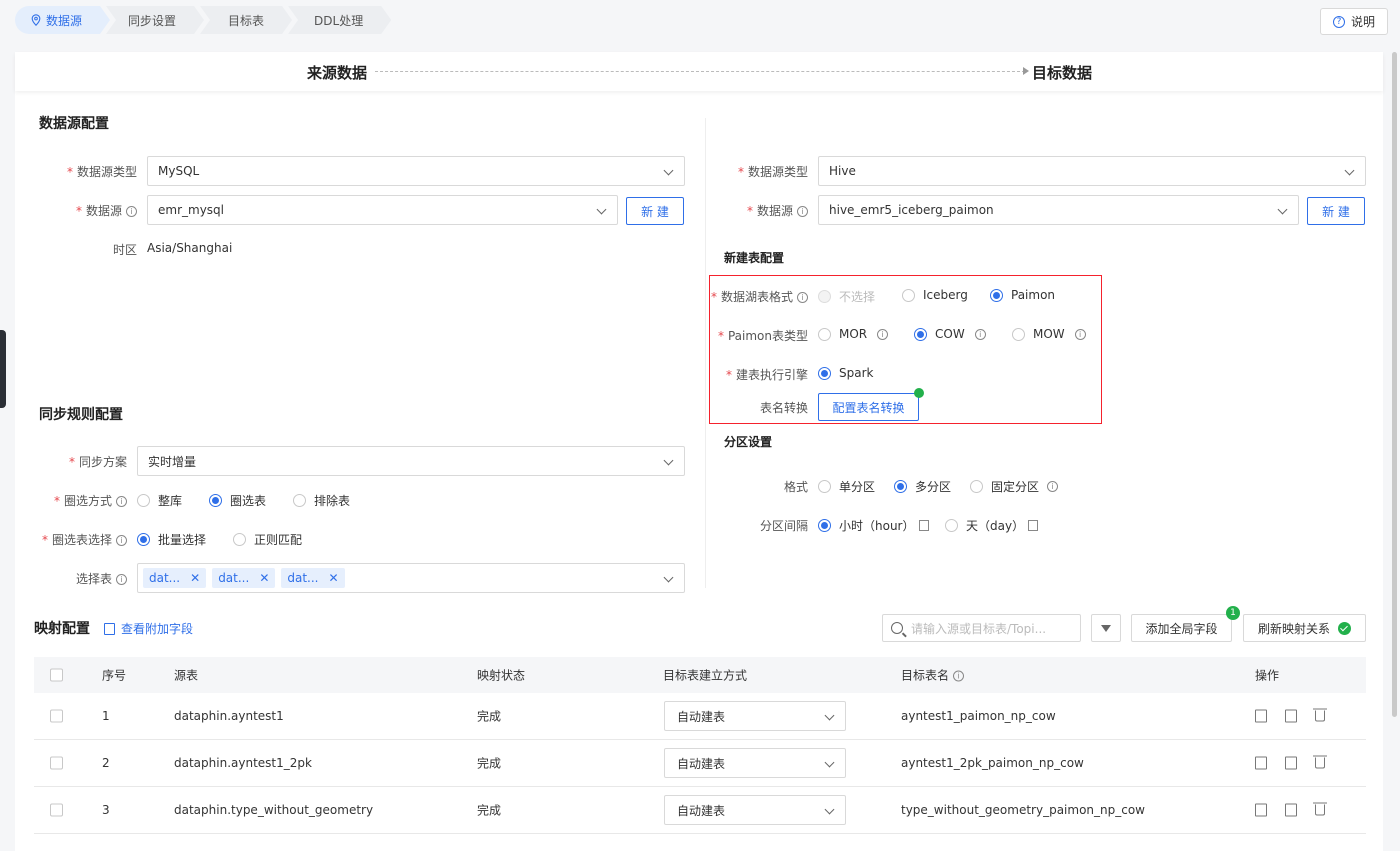 The image size is (1400, 851). I want to click on row-source: dataphin.type_without_geometry, so click(274, 810).